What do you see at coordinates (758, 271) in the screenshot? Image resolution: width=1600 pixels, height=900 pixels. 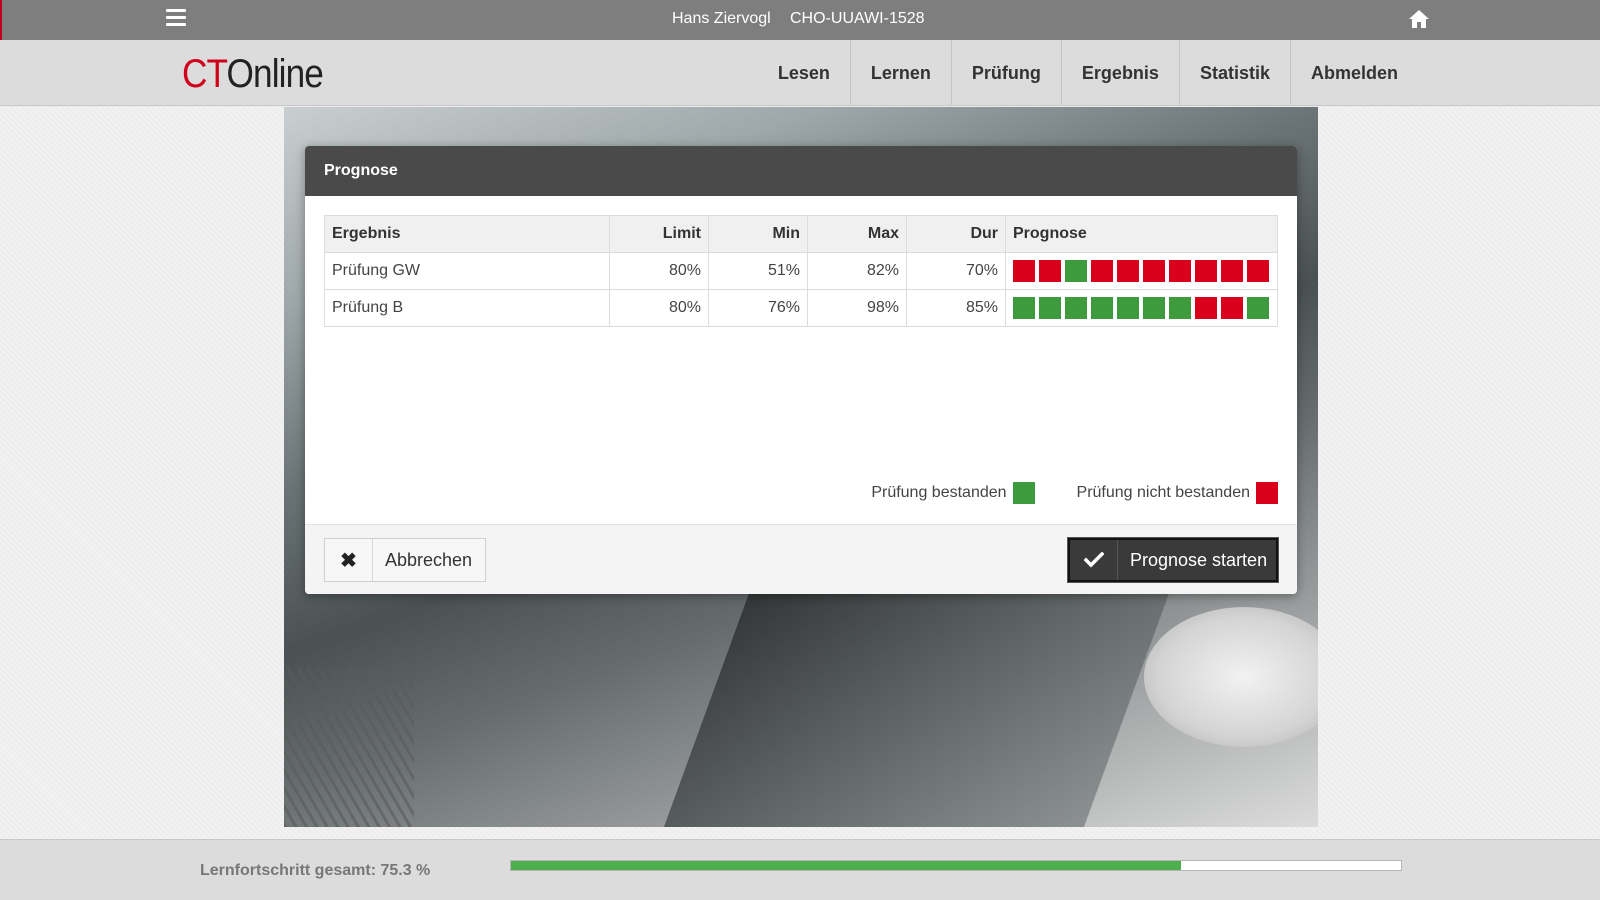 I see `cell-min: 51%` at bounding box center [758, 271].